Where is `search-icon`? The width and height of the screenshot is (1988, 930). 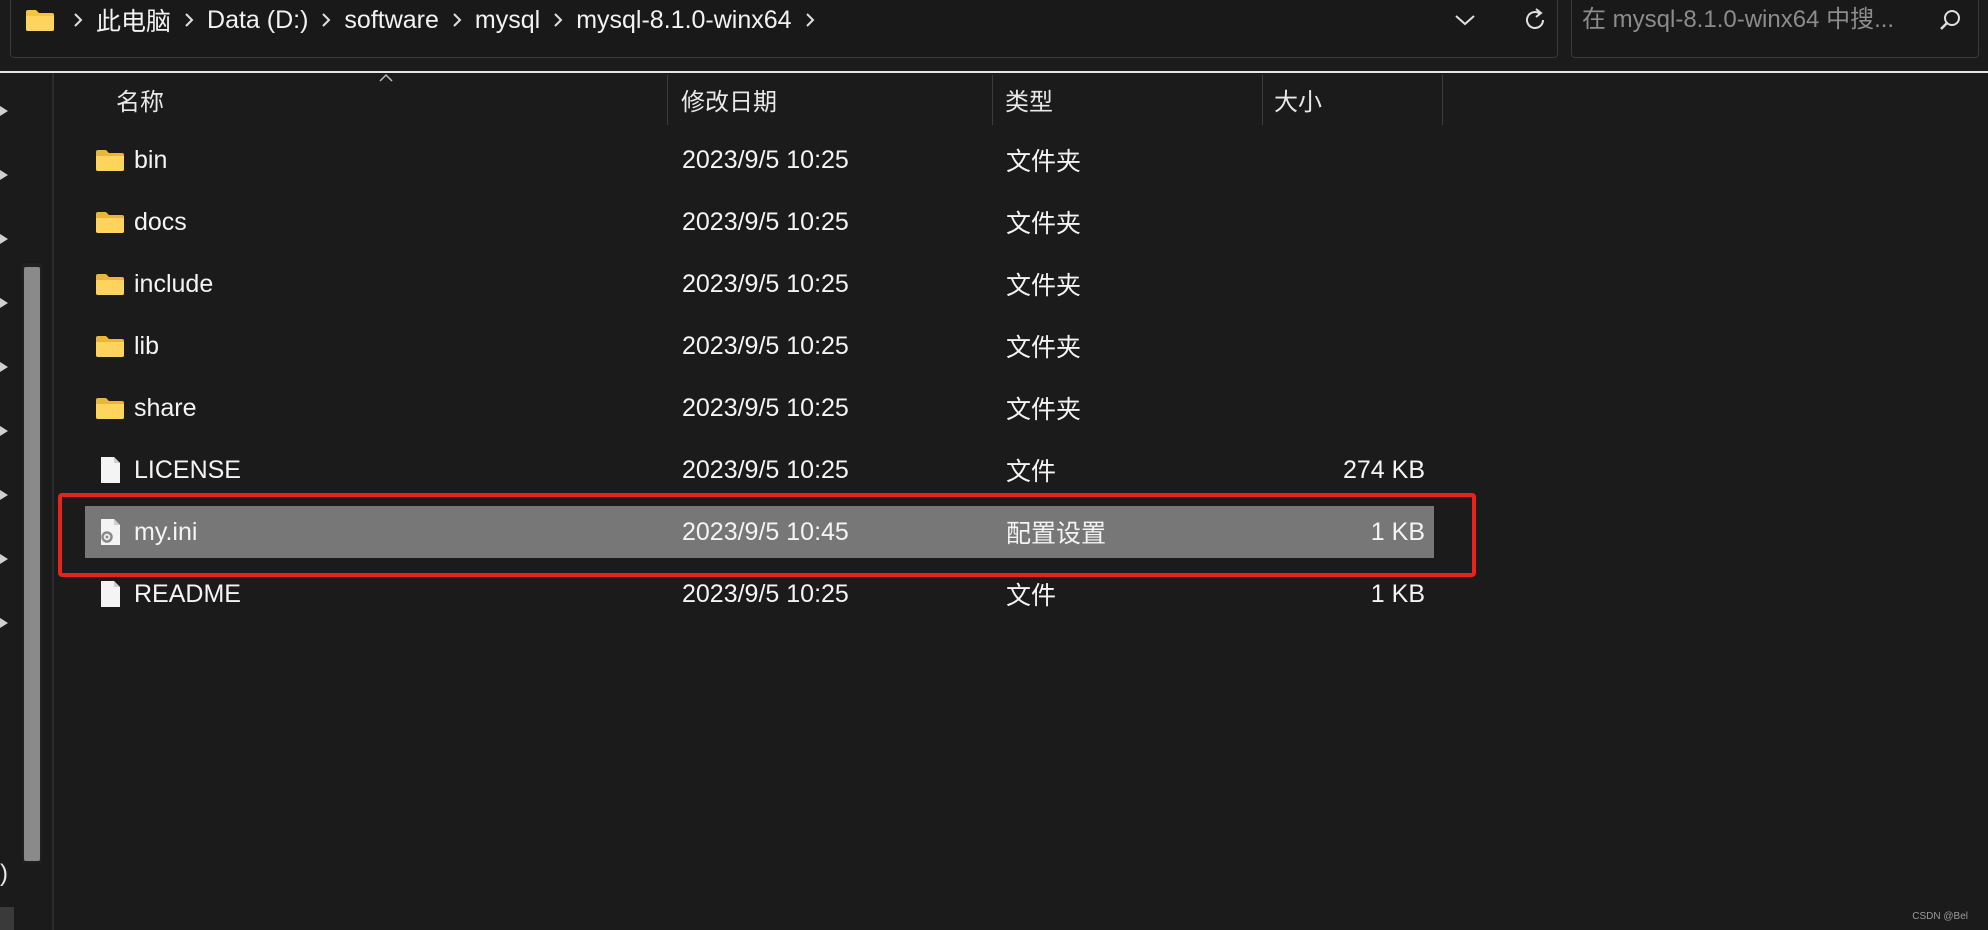 search-icon is located at coordinates (1950, 20).